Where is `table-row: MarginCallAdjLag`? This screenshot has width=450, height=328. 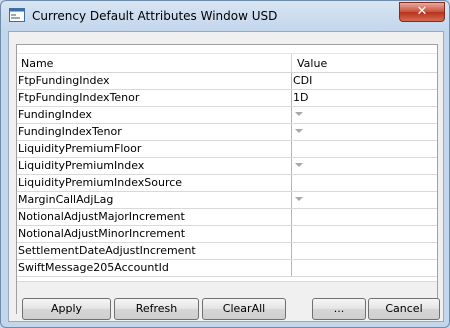 table-row: MarginCallAdjLag is located at coordinates (227, 200).